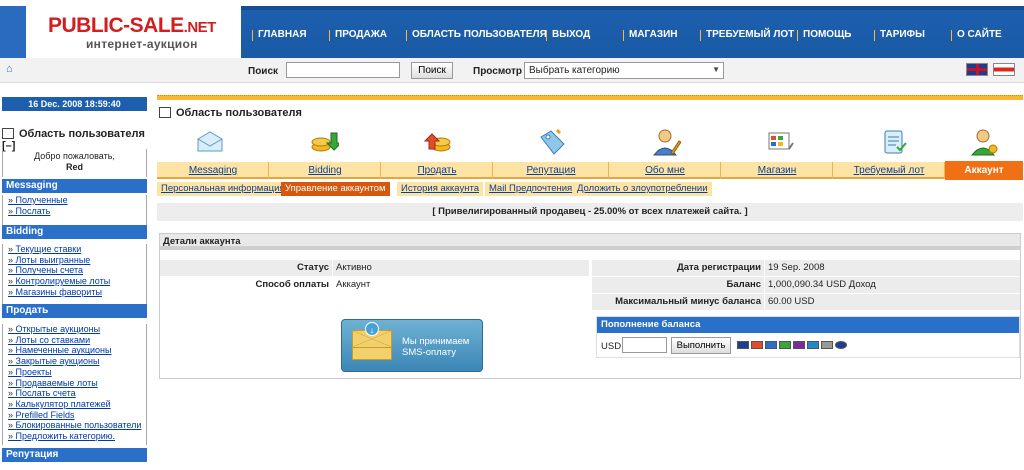 The width and height of the screenshot is (1024, 470). Describe the element at coordinates (77, 361) in the screenshot. I see `sidebar-link-closed-auctions: Закрытые аукционы` at that location.